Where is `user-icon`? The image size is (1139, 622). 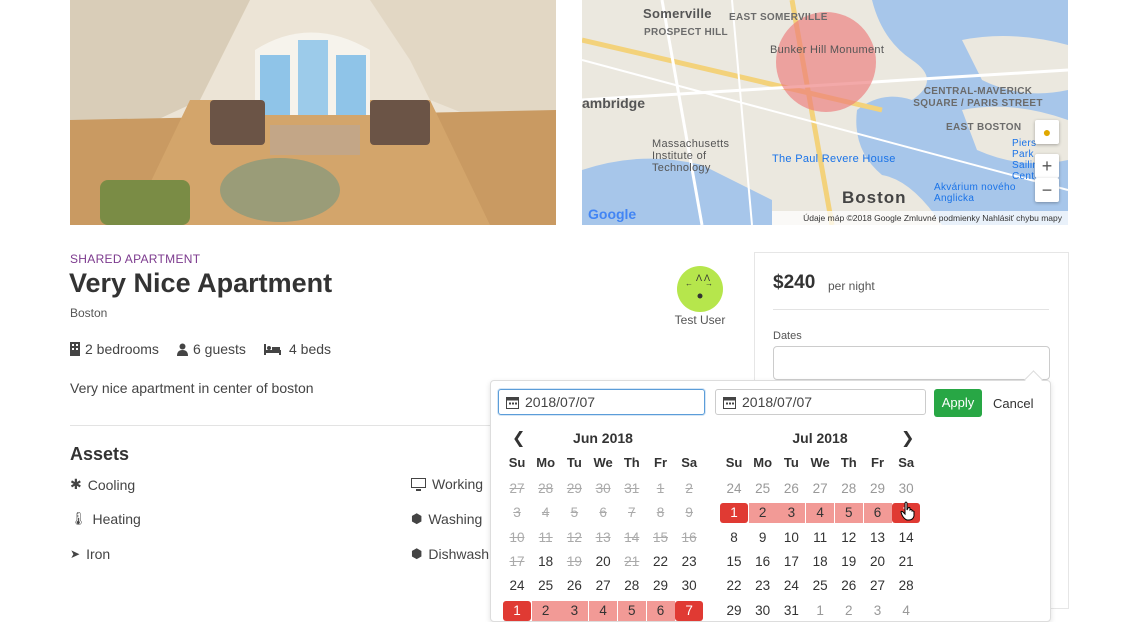
user-icon is located at coordinates (182, 349).